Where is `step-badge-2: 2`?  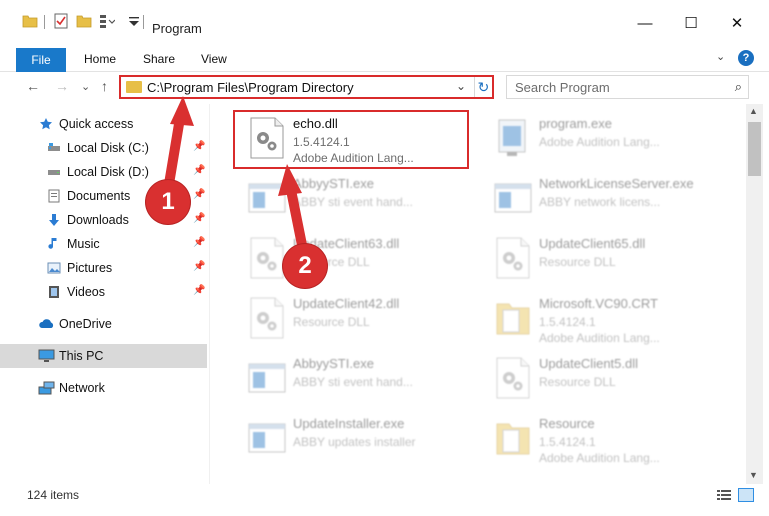
step-badge-2: 2 is located at coordinates (305, 266).